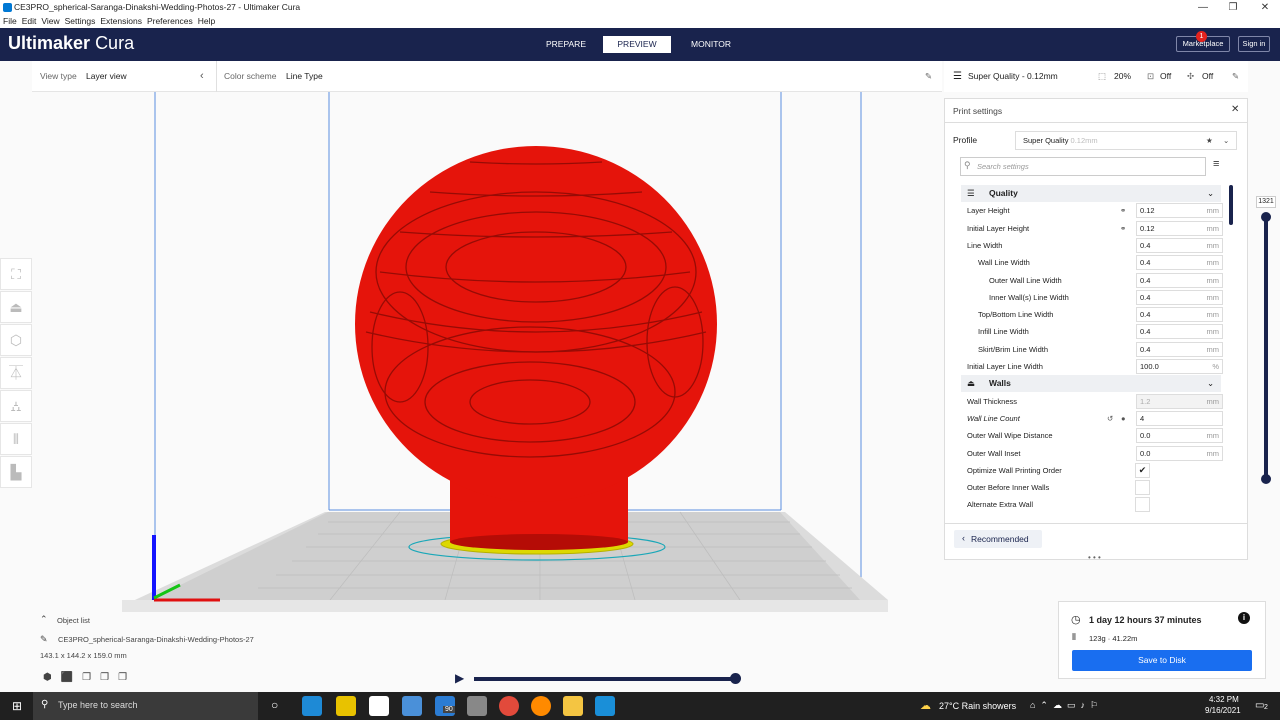 The image size is (1280, 720). What do you see at coordinates (83, 655) in the screenshot?
I see `object-dimensions: 143.1 x 144.2 x 159.0 mm` at bounding box center [83, 655].